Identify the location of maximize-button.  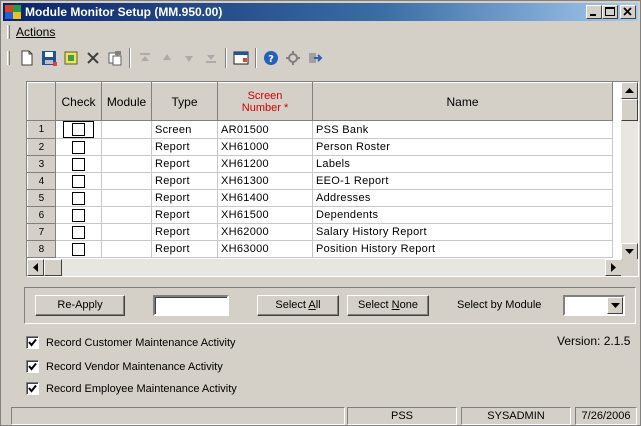
(610, 12).